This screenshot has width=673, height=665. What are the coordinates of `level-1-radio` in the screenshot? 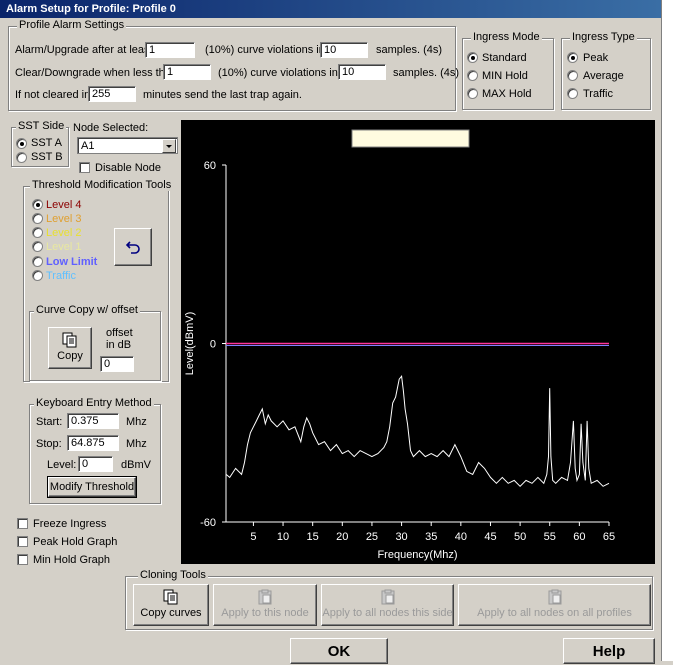 It's located at (37, 246).